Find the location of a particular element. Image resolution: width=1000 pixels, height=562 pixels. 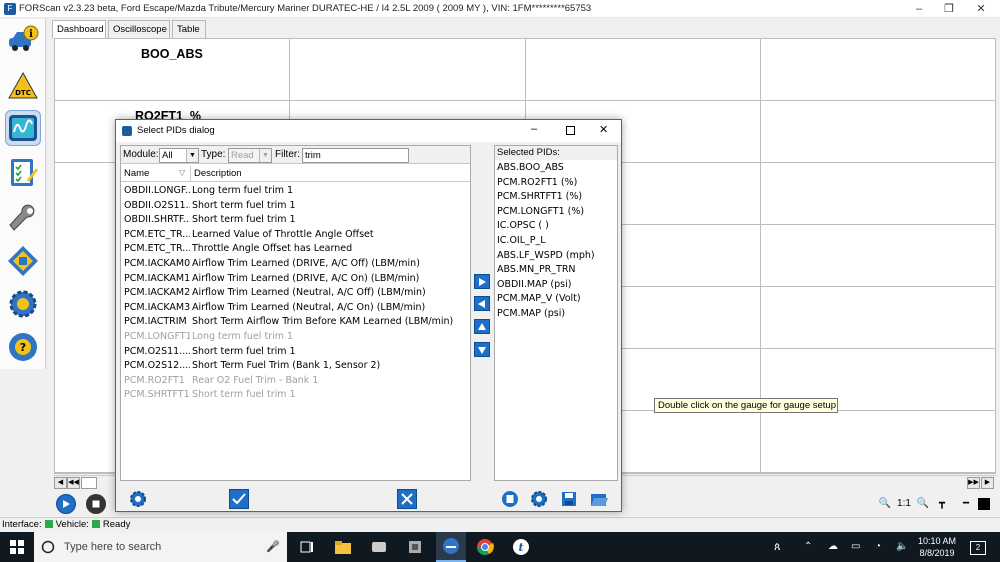

tab-dashboard: Dashboard is located at coordinates (79, 29).